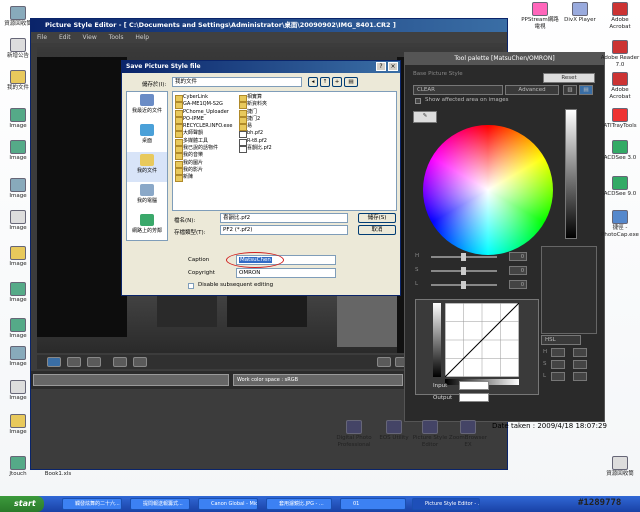 Image resolution: width=640 pixels, height=512 pixels. What do you see at coordinates (191, 286) in the screenshot?
I see `disable-checkbox` at bounding box center [191, 286].